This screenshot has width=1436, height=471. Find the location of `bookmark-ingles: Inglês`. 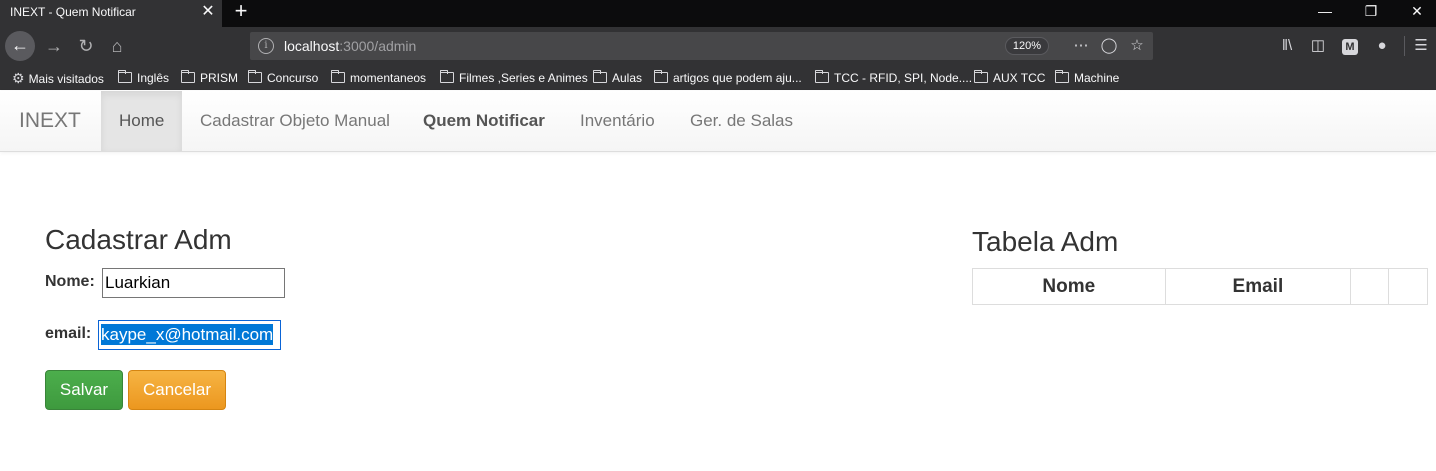

bookmark-ingles: Inglês is located at coordinates (143, 78).